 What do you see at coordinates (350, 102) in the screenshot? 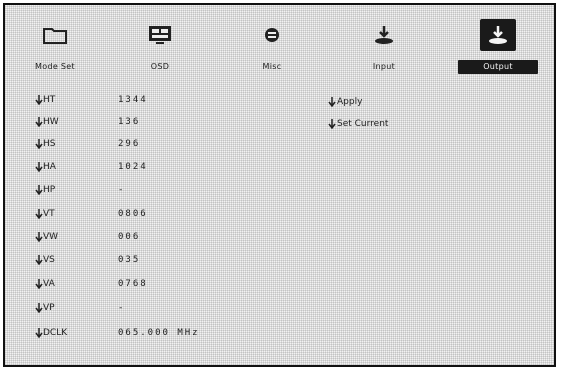
I see `apply-label: Apply` at bounding box center [350, 102].